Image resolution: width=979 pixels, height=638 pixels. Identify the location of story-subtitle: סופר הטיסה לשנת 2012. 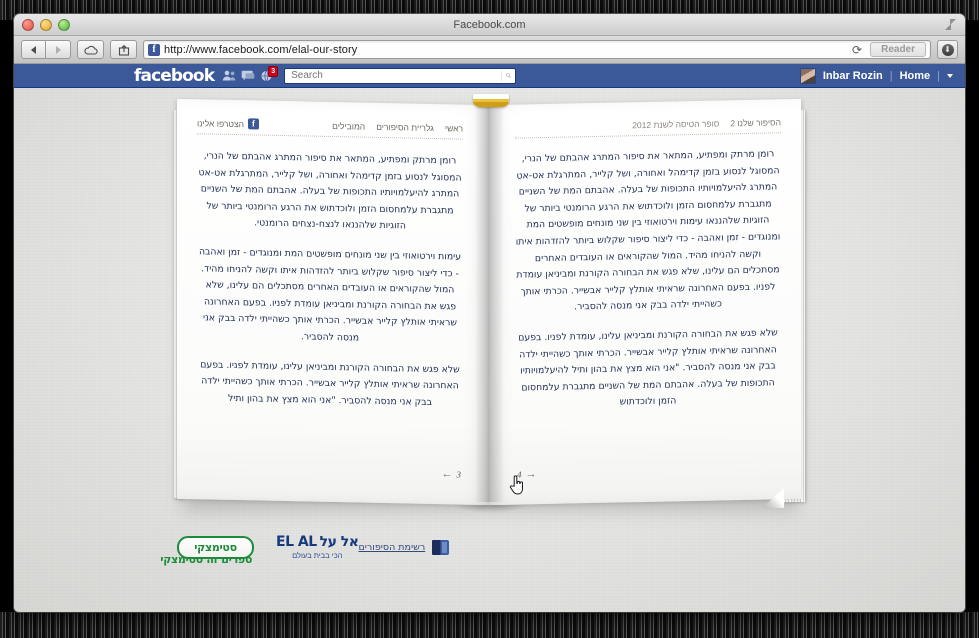
(676, 124).